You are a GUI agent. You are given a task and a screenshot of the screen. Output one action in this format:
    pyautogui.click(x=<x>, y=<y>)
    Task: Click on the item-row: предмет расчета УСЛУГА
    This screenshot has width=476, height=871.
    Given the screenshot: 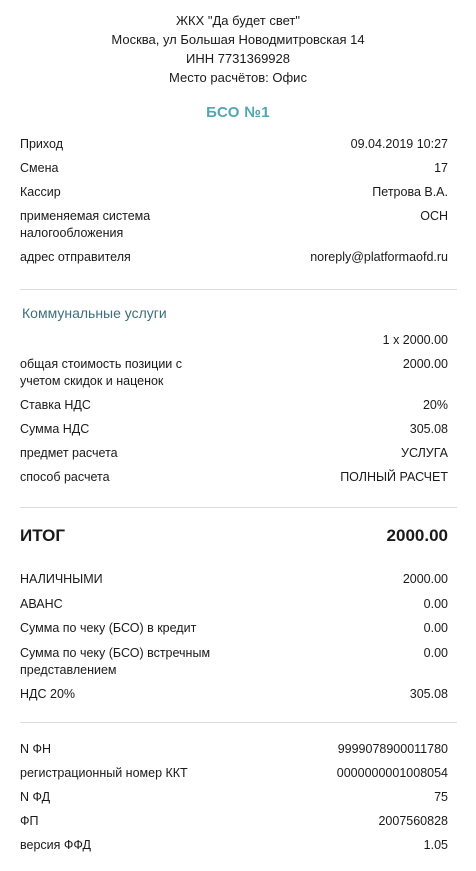 What is the action you would take?
    pyautogui.click(x=234, y=453)
    